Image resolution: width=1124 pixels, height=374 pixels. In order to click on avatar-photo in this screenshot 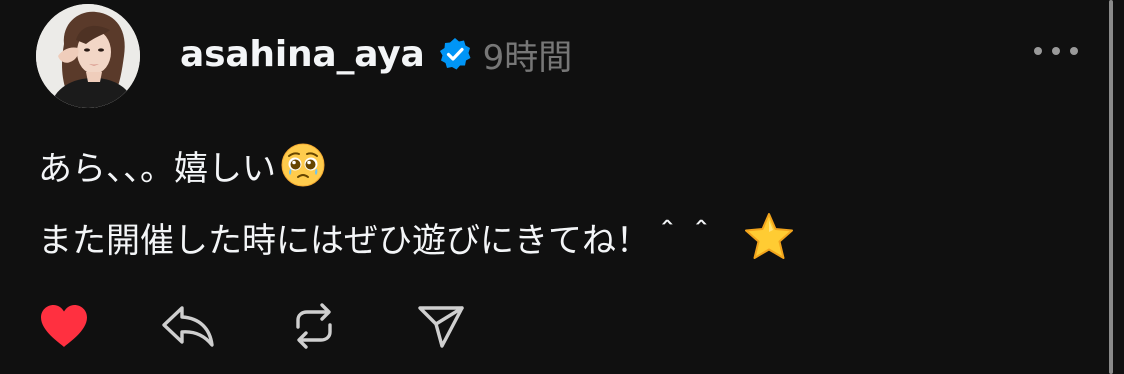, I will do `click(88, 56)`.